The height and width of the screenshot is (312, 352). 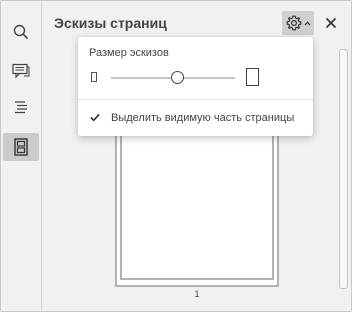 I want to click on comments-icon, so click(x=21, y=71).